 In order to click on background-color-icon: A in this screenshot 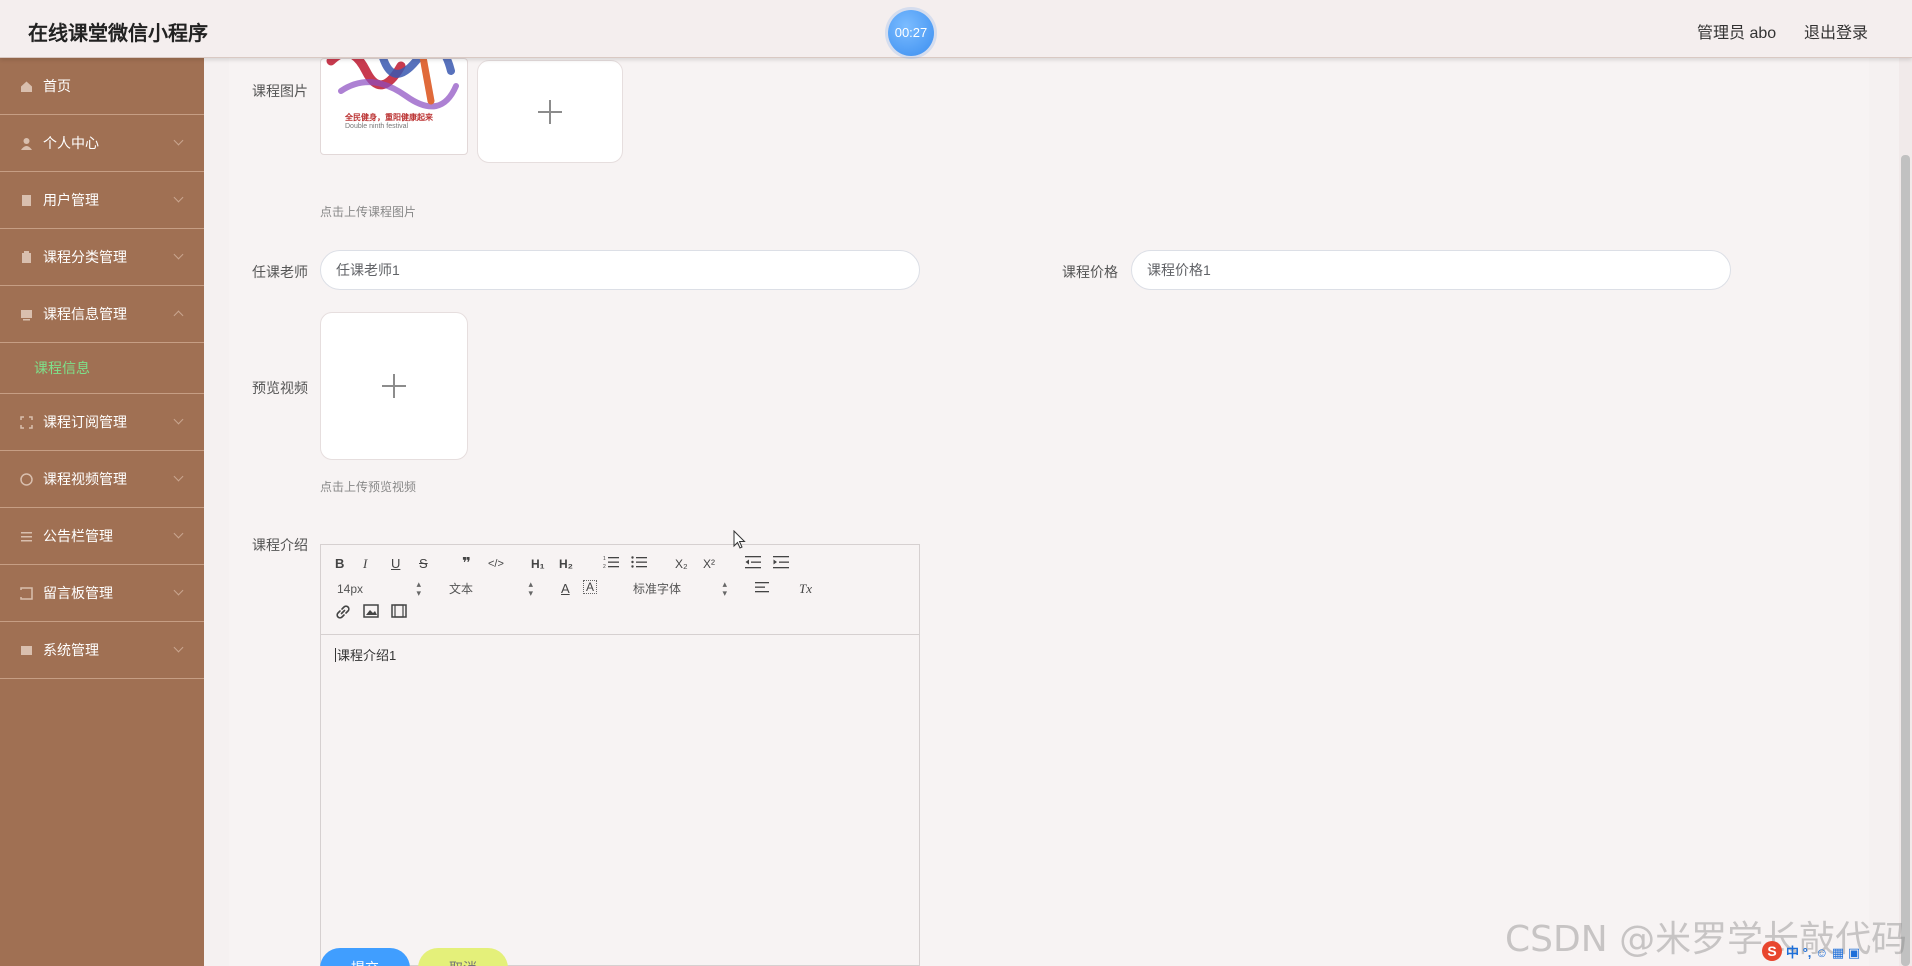, I will do `click(590, 587)`.